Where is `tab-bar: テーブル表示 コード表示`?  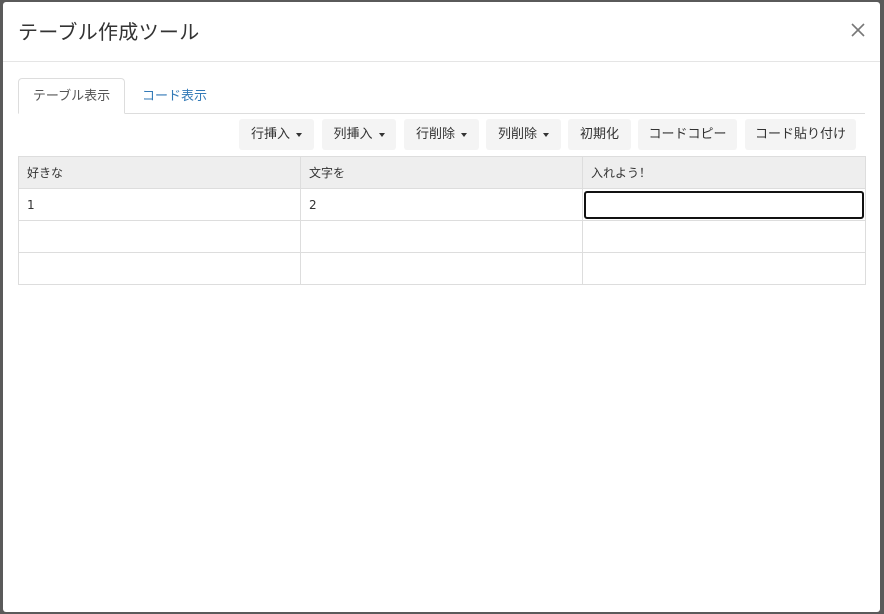 tab-bar: テーブル表示 コード表示 is located at coordinates (441, 96).